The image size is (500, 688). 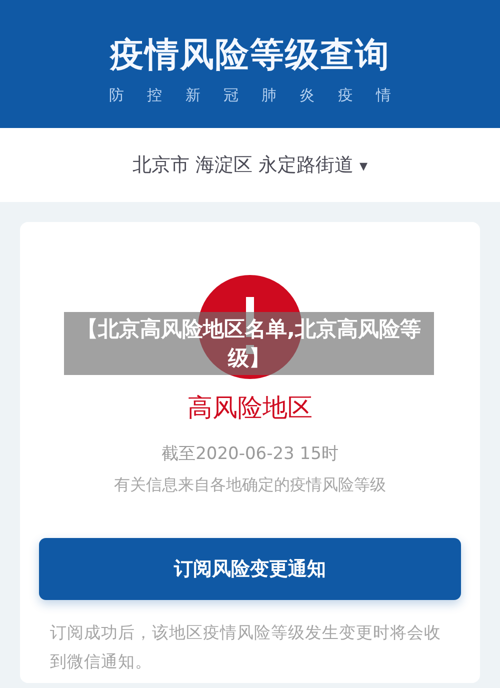 I want to click on subtitle-character: 控, so click(x=154, y=95).